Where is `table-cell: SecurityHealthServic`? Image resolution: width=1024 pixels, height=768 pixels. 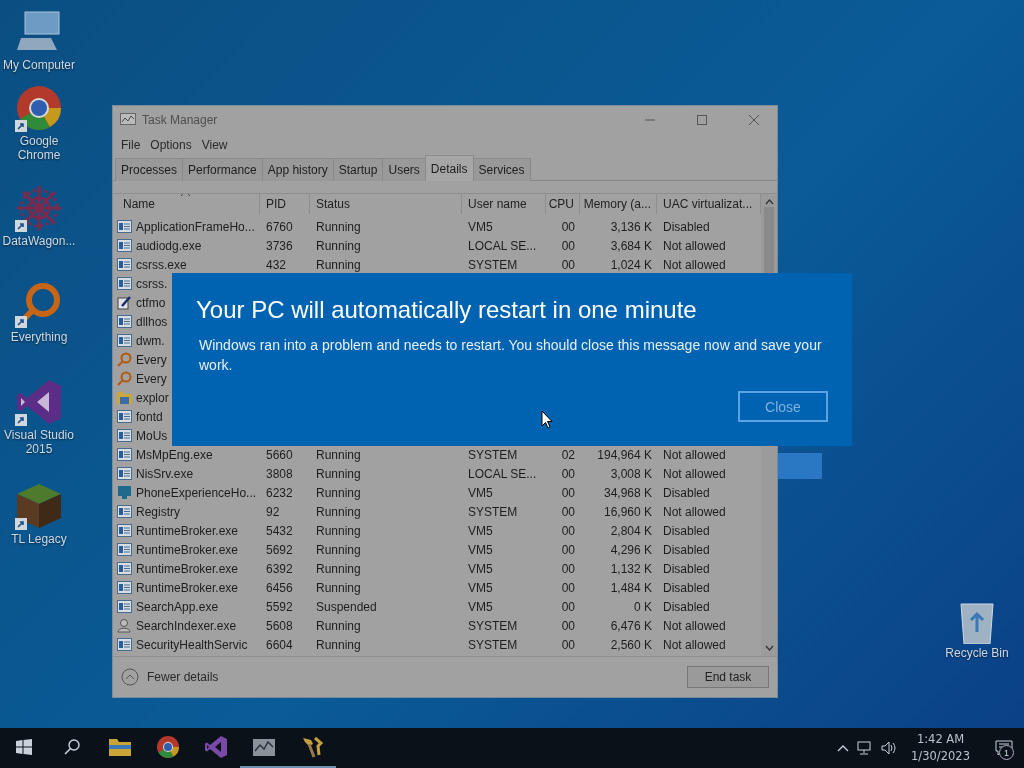 table-cell: SecurityHealthServic is located at coordinates (191, 644).